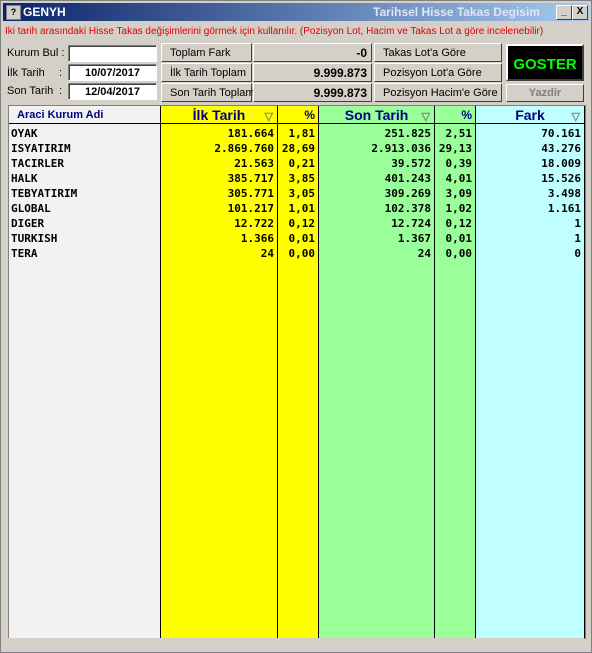 The width and height of the screenshot is (592, 653). I want to click on cell-son: 309.269, so click(407, 193).